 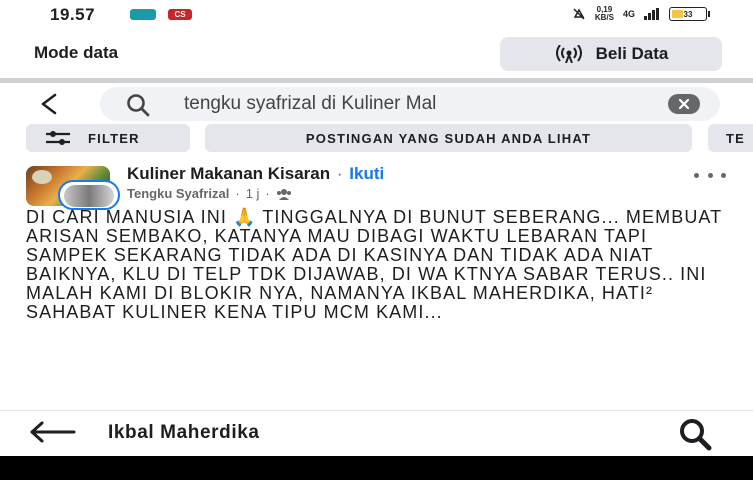 What do you see at coordinates (376, 15) in the screenshot?
I see `status-bar: 19.57 CS 0,19 KB/S 4G 33` at bounding box center [376, 15].